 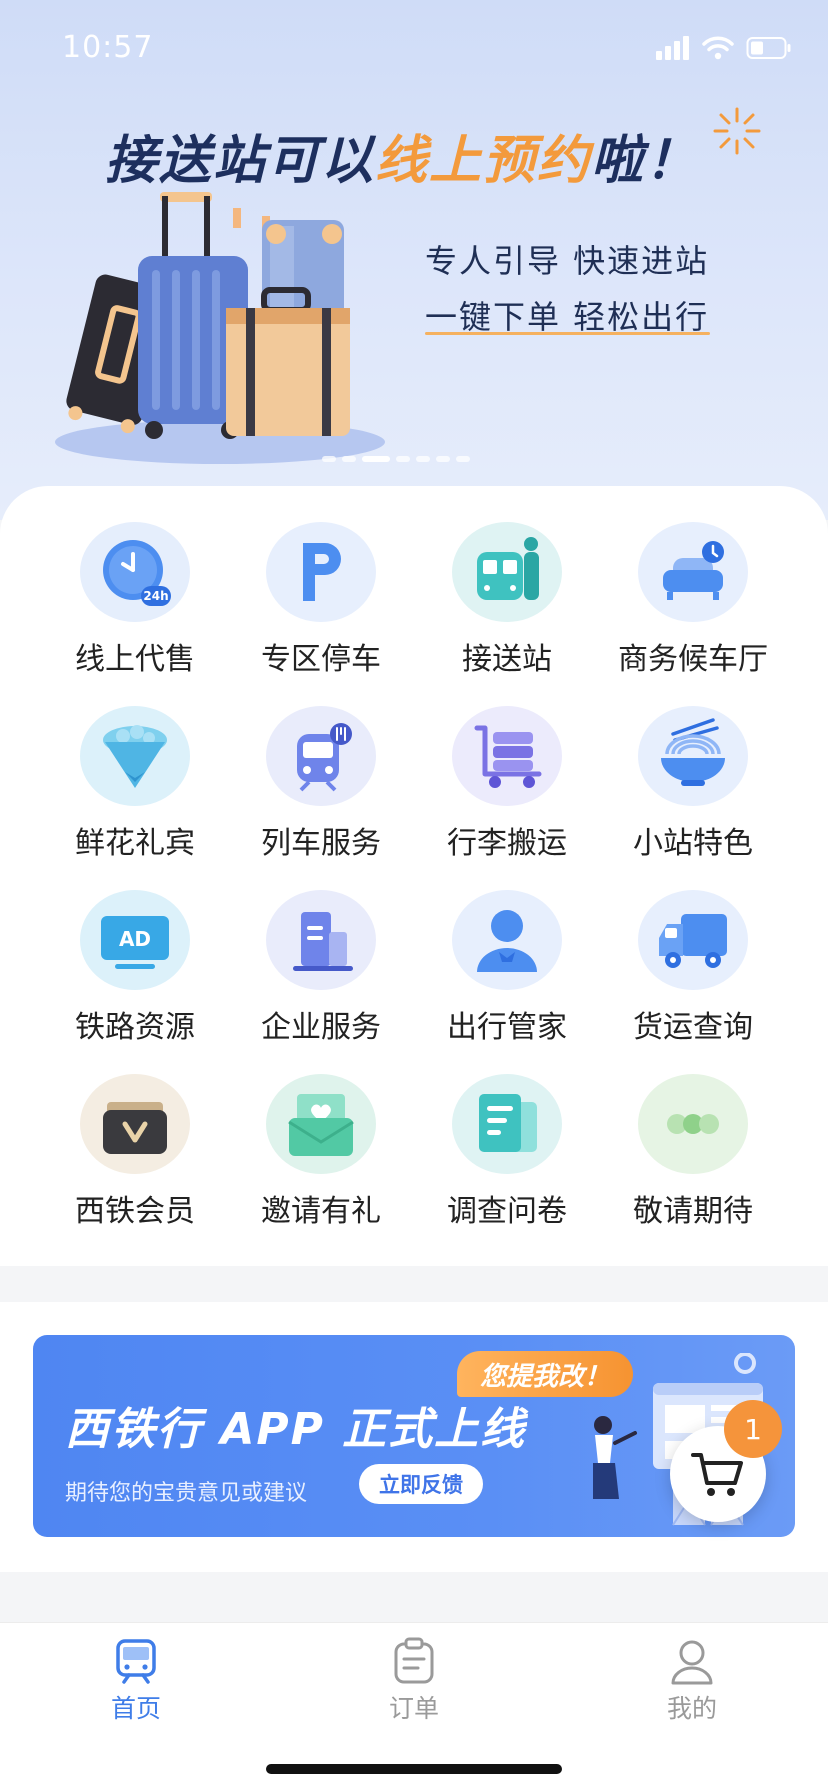 I want to click on flower-bouquet-icon, so click(x=135, y=756).